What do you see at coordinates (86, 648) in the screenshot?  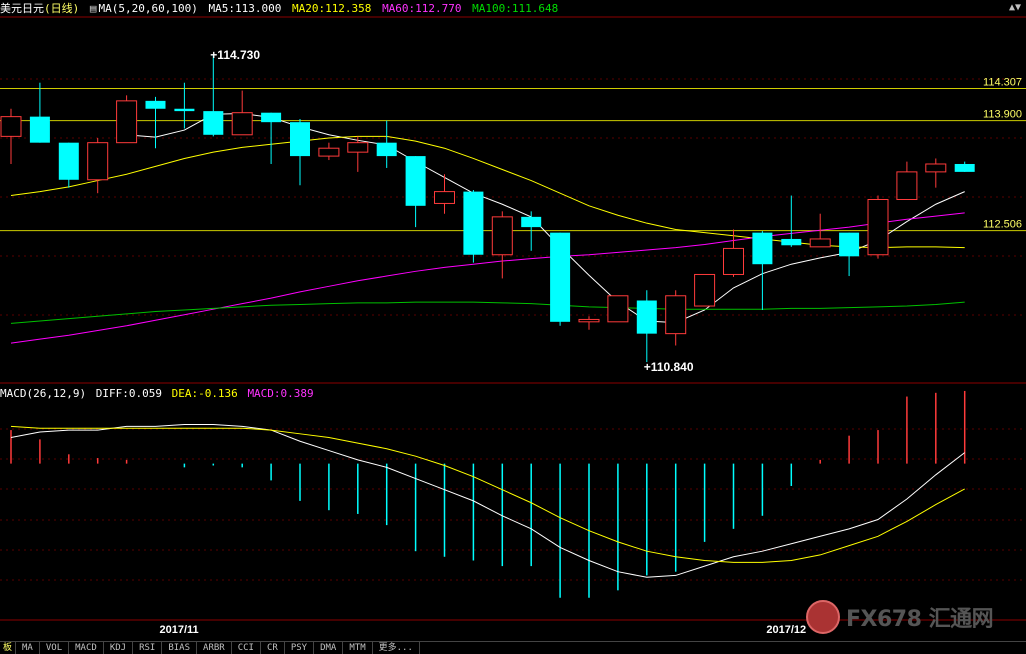 I see `indicator-tab: MACD` at bounding box center [86, 648].